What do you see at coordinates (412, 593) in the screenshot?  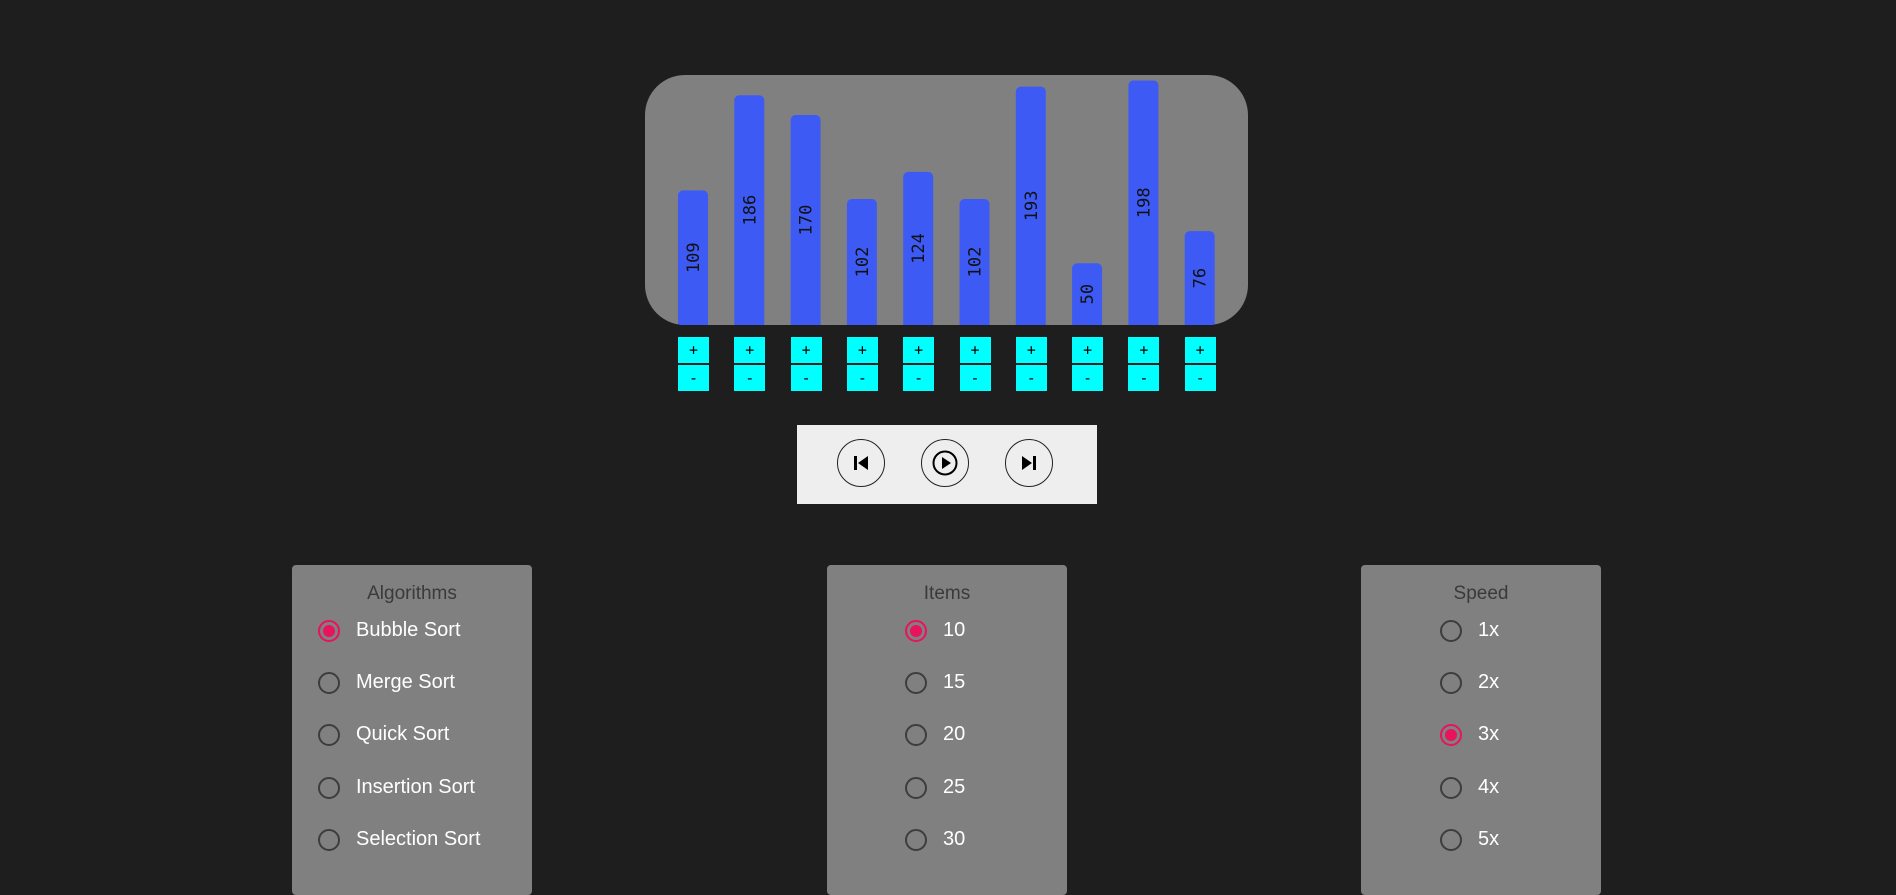 I see `algorithms-title: Algorithms` at bounding box center [412, 593].